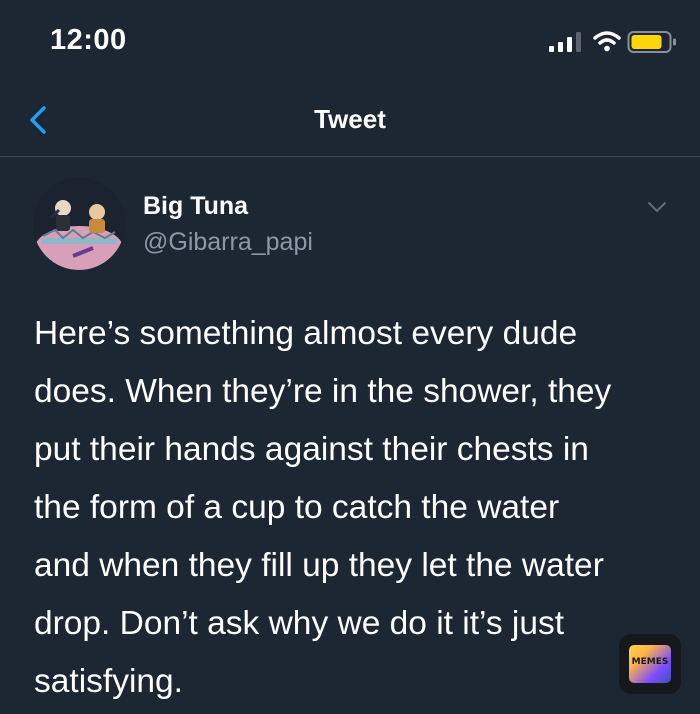 Image resolution: width=700 pixels, height=714 pixels. Describe the element at coordinates (319, 565) in the screenshot. I see `tweet-text-line: and when they fill up they let the water` at that location.